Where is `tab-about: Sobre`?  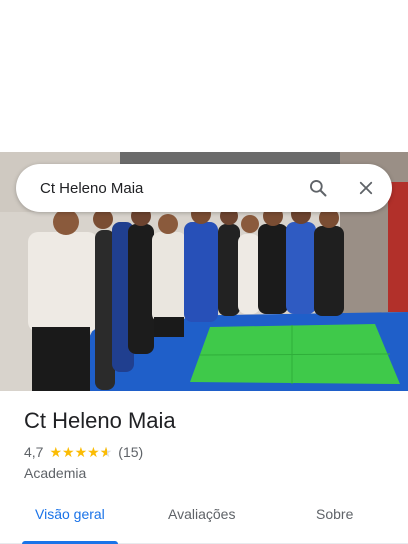
tab-about: Sobre is located at coordinates (334, 514).